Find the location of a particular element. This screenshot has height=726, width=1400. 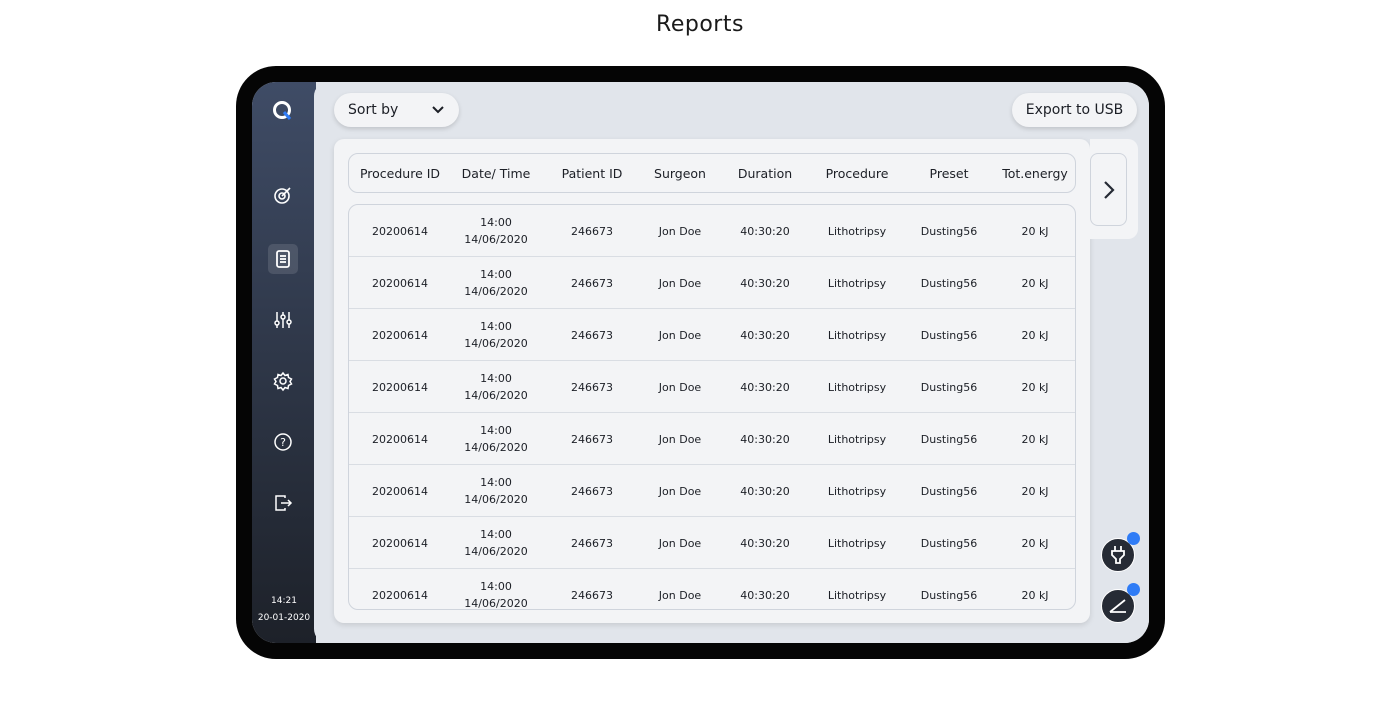

sliders-icon is located at coordinates (283, 320).